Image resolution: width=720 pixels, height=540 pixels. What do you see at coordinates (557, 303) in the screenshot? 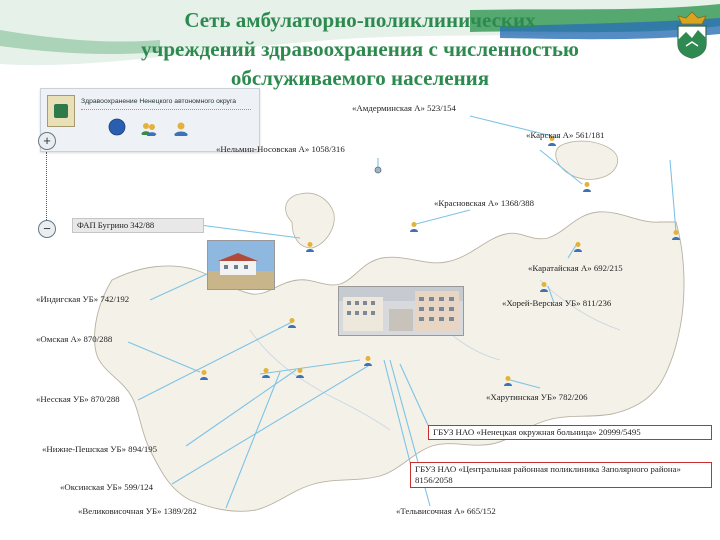
I see `facility-label-horey: «Хорей-Верская УБ» 811/236` at bounding box center [557, 303].